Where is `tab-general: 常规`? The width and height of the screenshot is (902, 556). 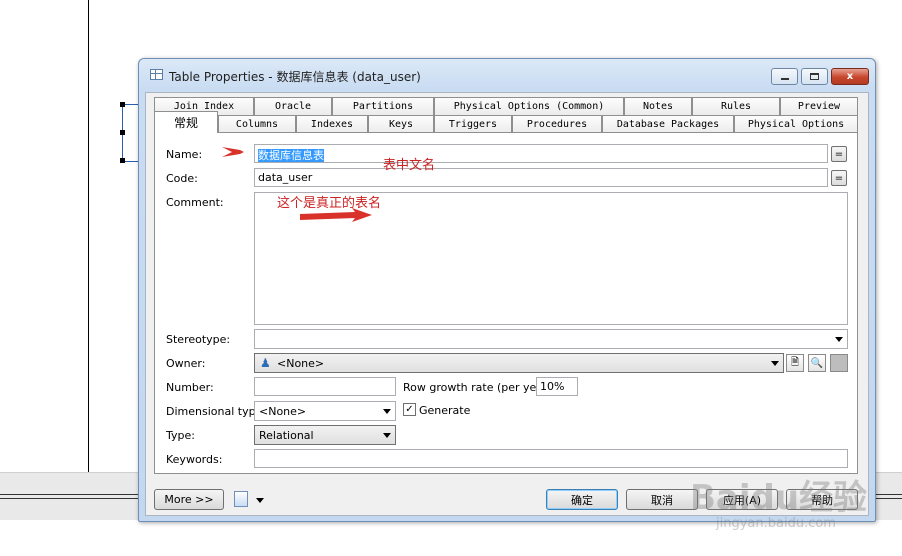 tab-general: 常规 is located at coordinates (186, 122).